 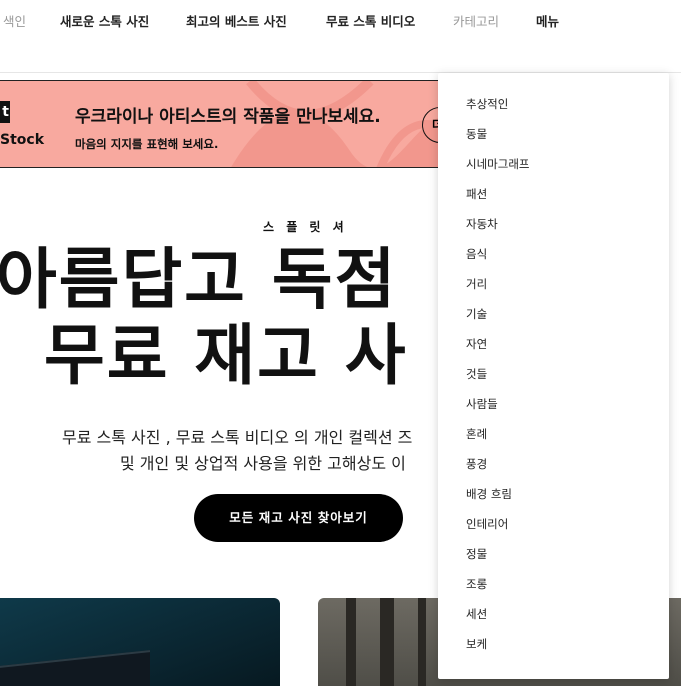 What do you see at coordinates (497, 164) in the screenshot?
I see `category-item: 시네마그래프` at bounding box center [497, 164].